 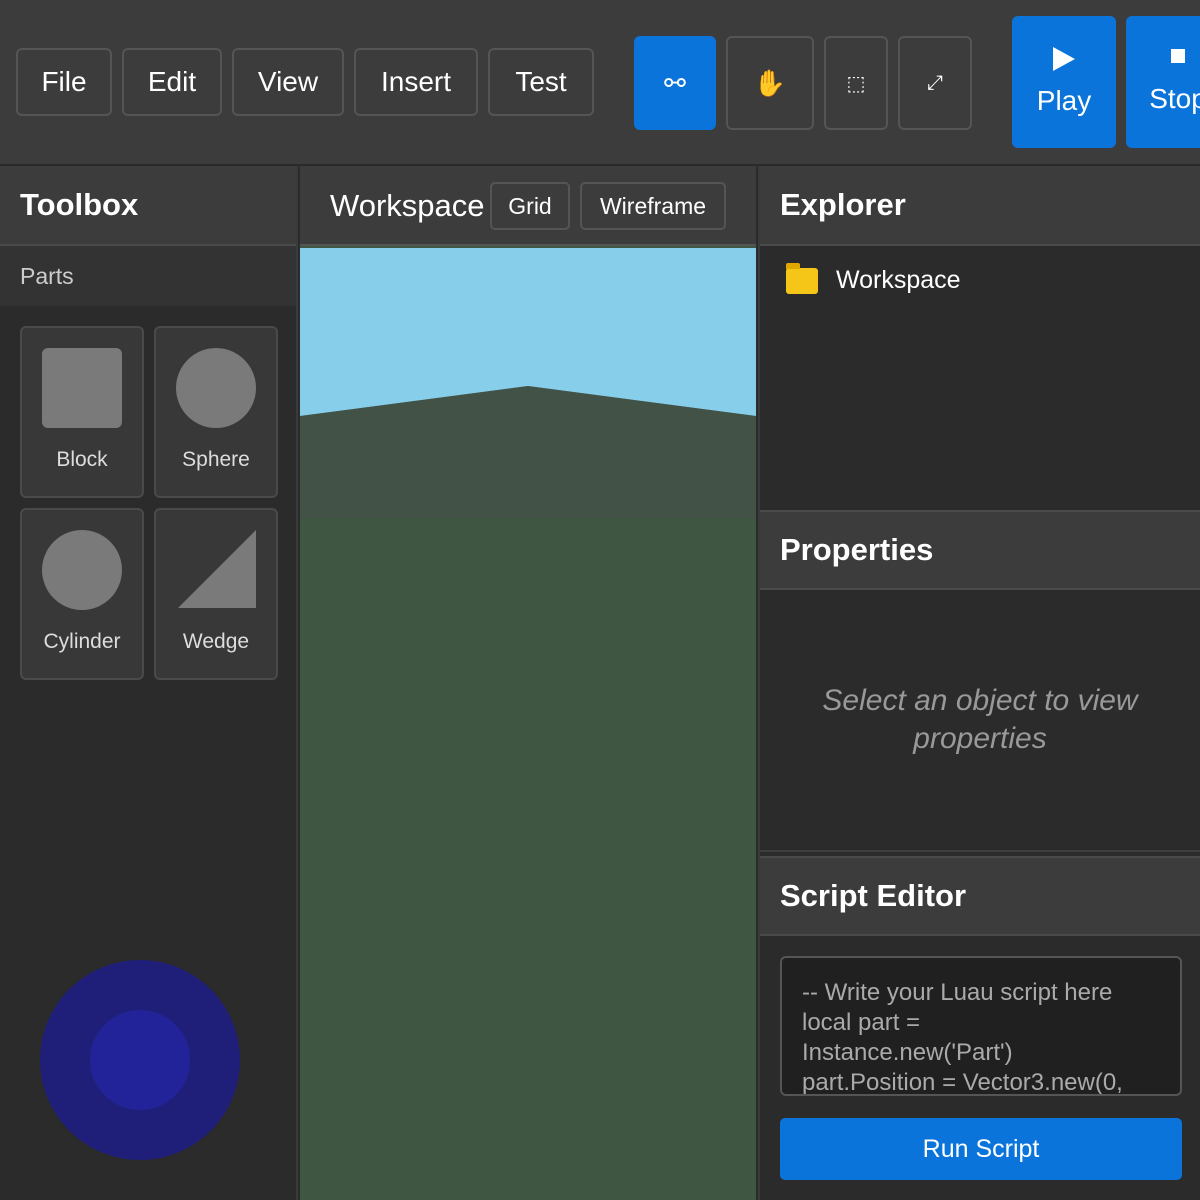 I want to click on explorer-item-label: Workspace, so click(x=898, y=280).